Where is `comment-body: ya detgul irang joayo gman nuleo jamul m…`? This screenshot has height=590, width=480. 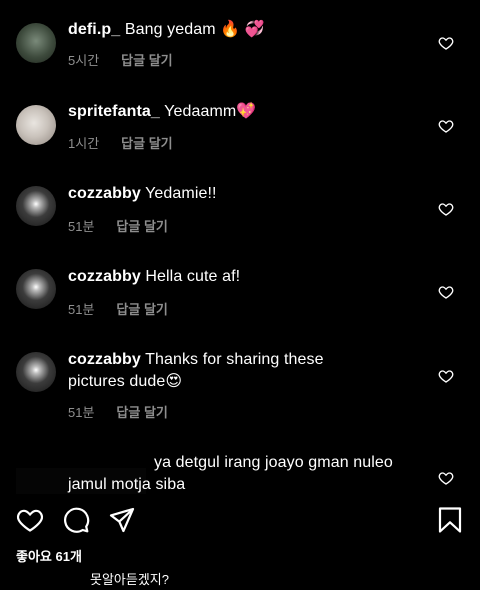 comment-body: ya detgul irang joayo gman nuleo jamul m… is located at coordinates (240, 474).